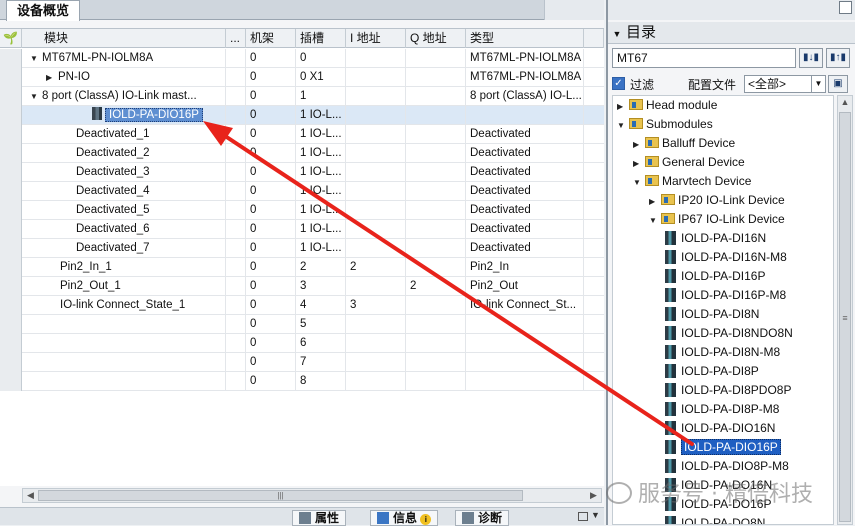 The width and height of the screenshot is (855, 526). I want to click on cell-module: IOLD-PA-DIO16P, so click(124, 115).